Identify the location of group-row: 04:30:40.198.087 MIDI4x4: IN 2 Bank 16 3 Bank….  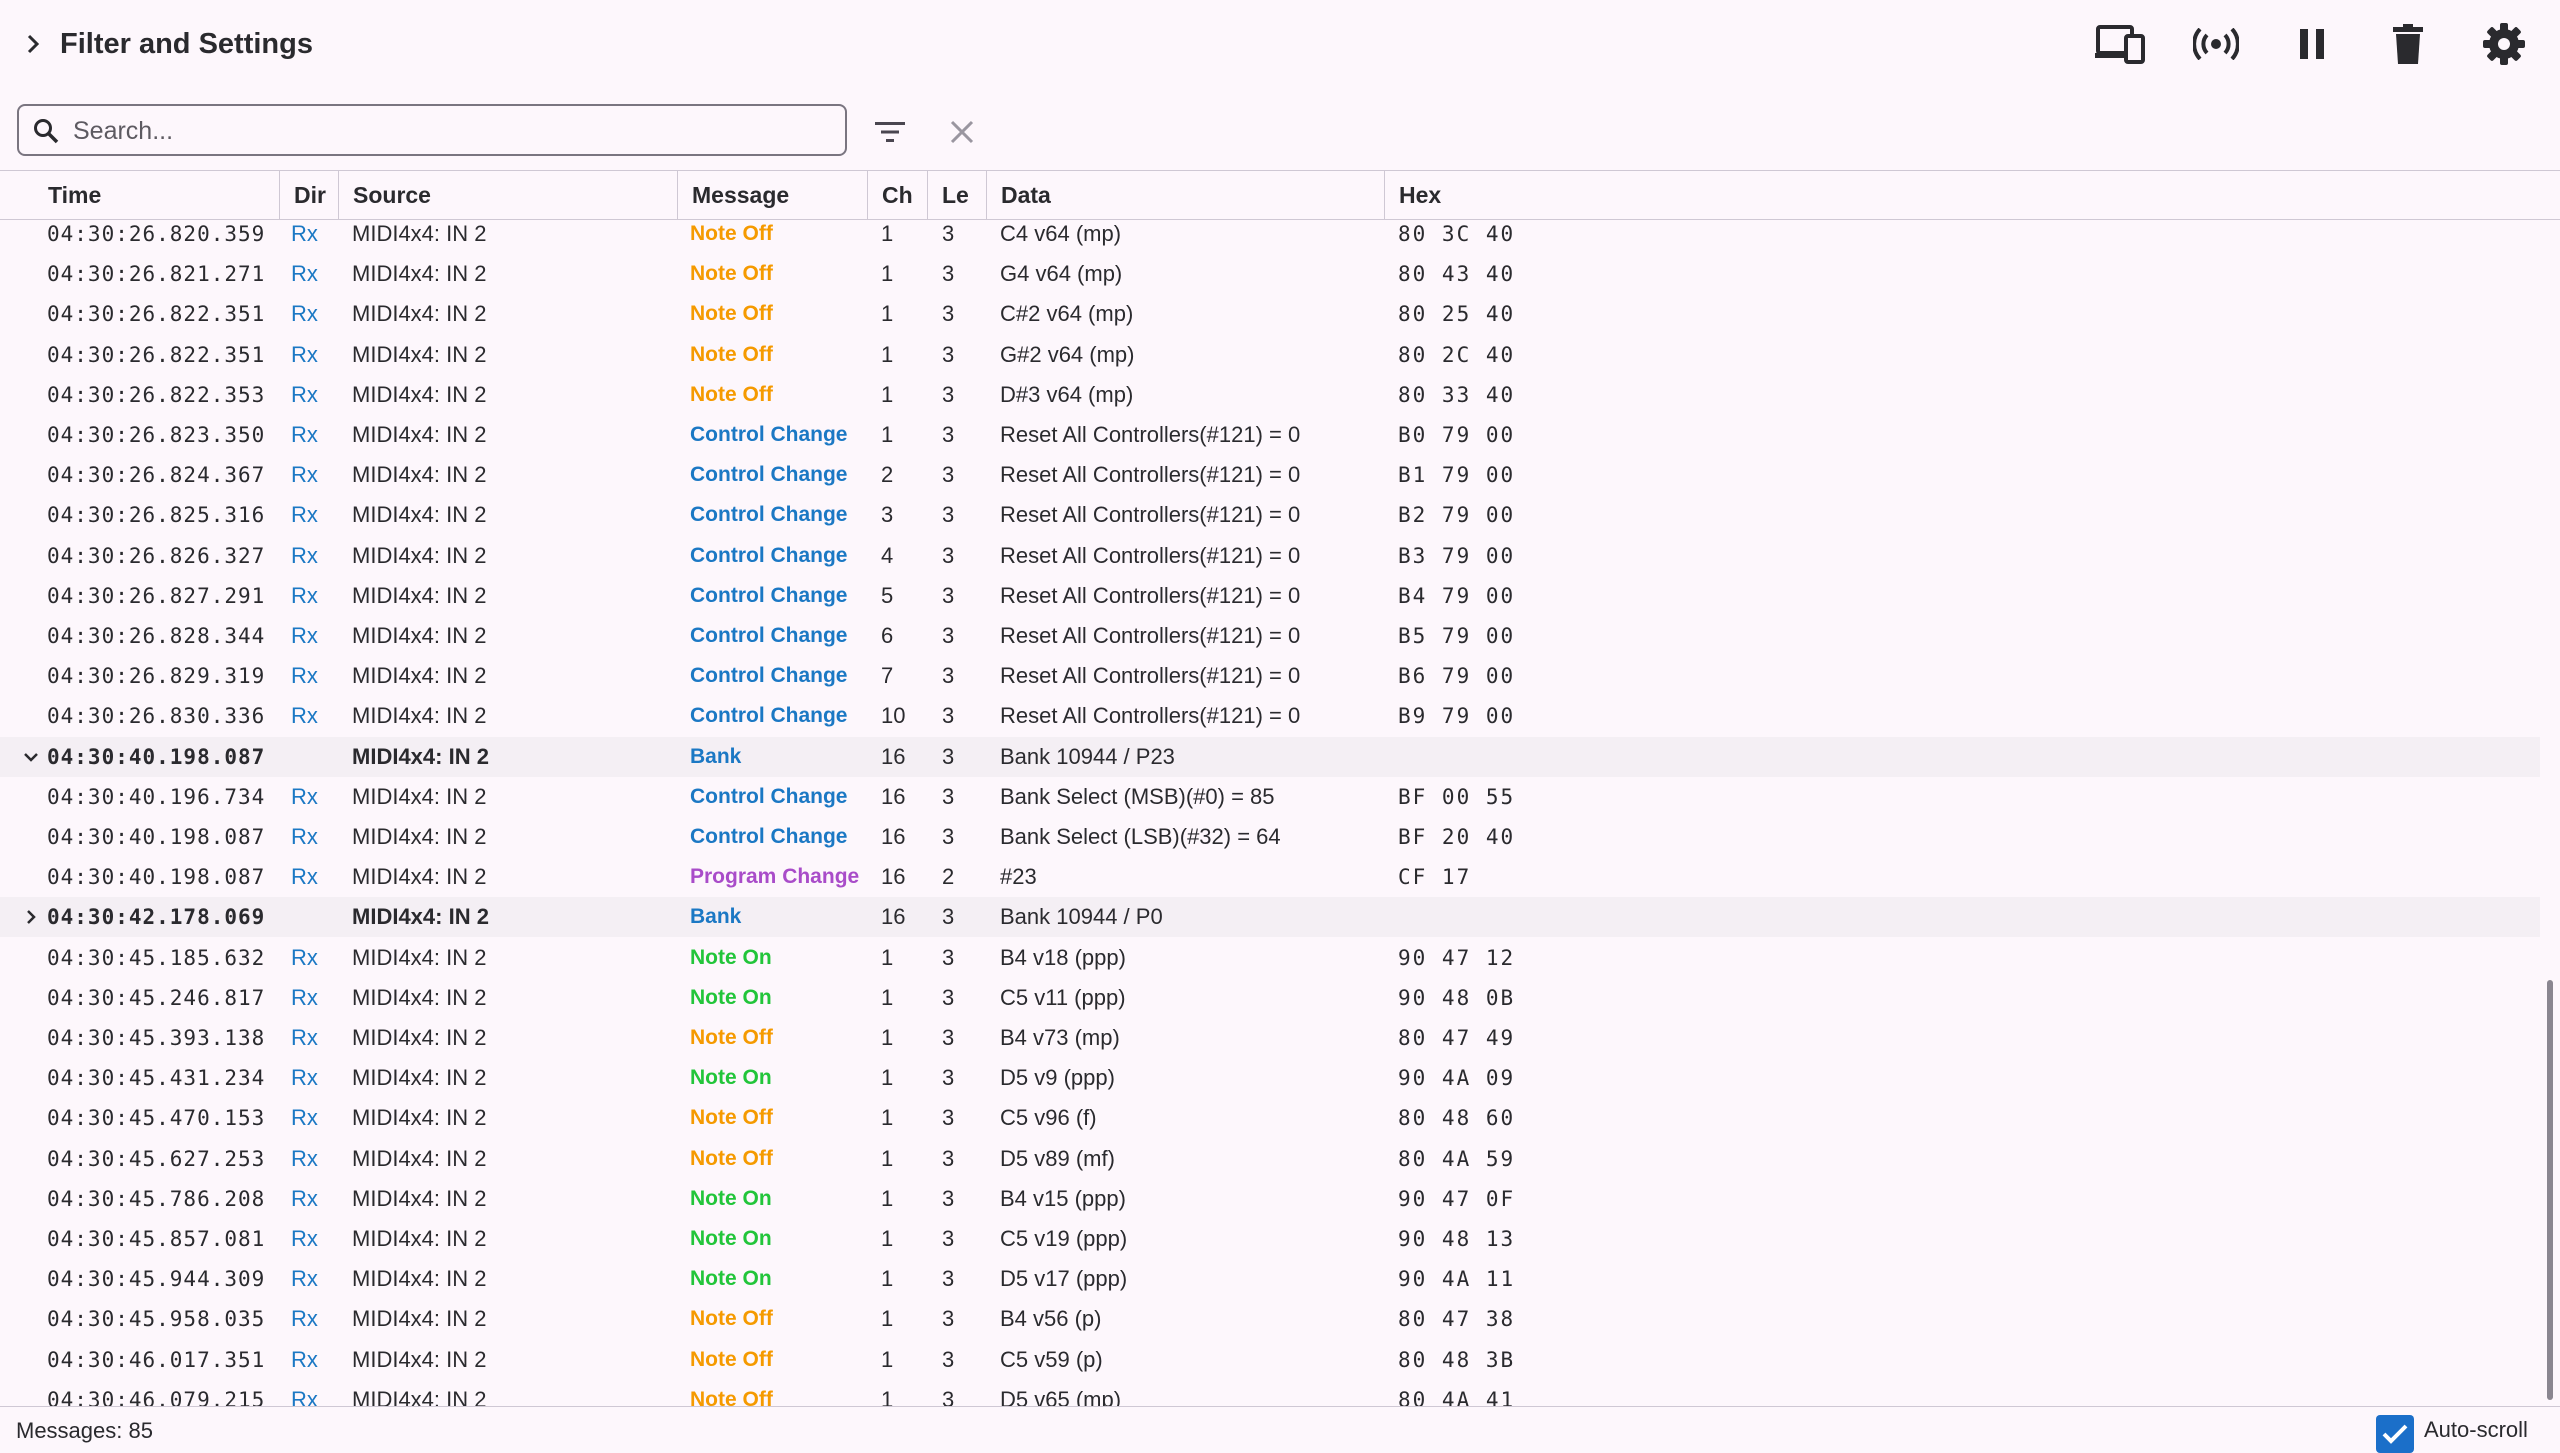
(1270, 756).